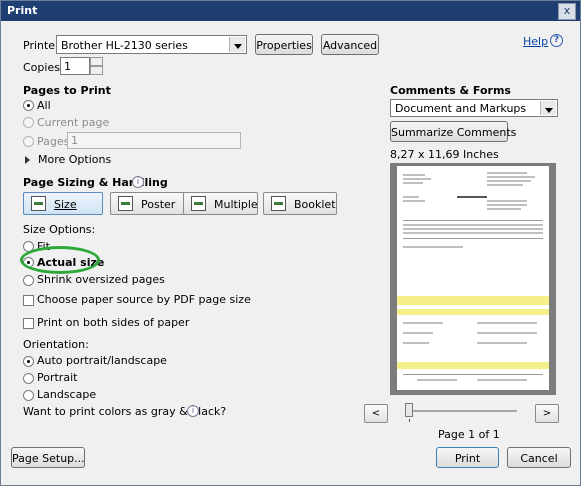 Image resolution: width=581 pixels, height=486 pixels. Describe the element at coordinates (461, 108) in the screenshot. I see `comments-value: Document and Markups` at that location.